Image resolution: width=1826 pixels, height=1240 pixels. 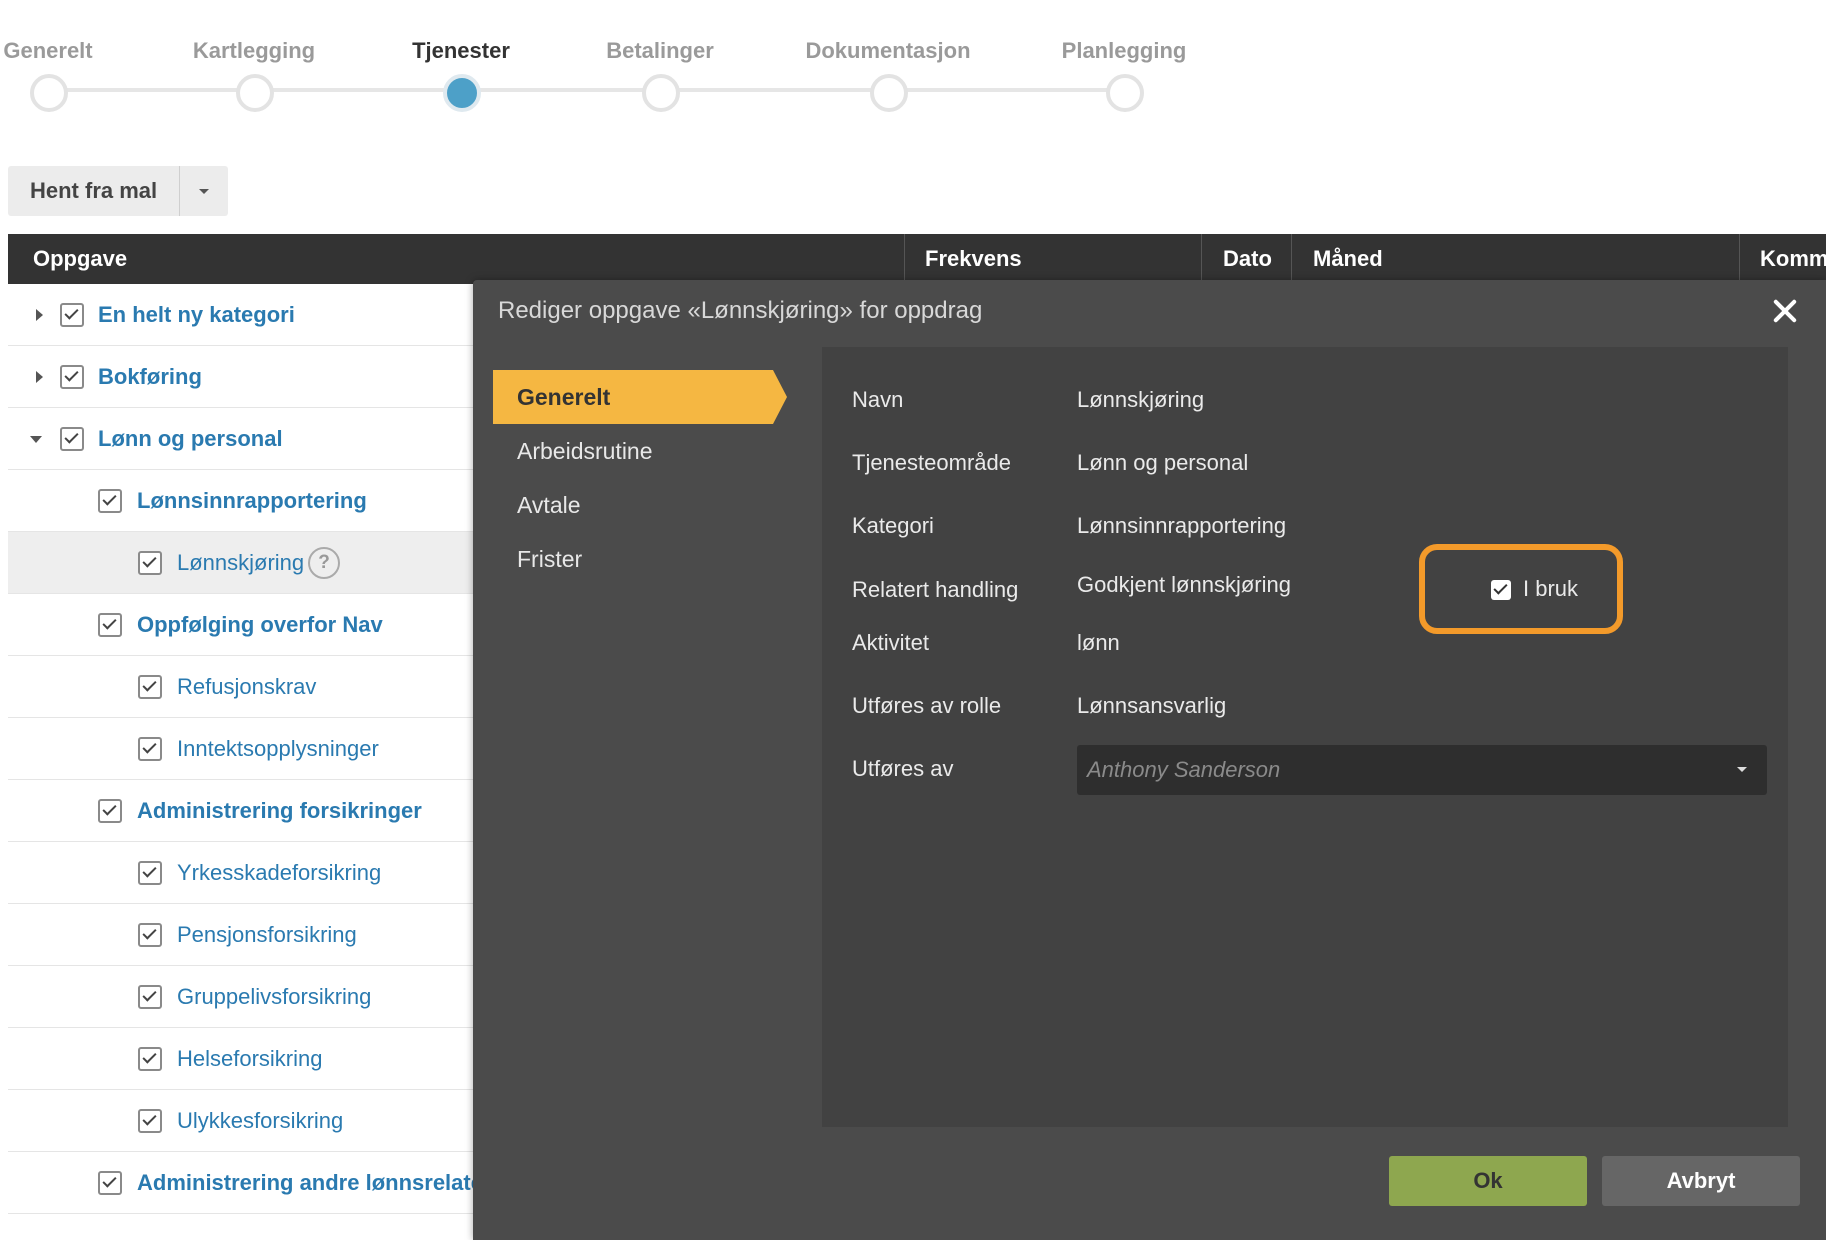 What do you see at coordinates (888, 50) in the screenshot?
I see `step-label: Dokumentasjon` at bounding box center [888, 50].